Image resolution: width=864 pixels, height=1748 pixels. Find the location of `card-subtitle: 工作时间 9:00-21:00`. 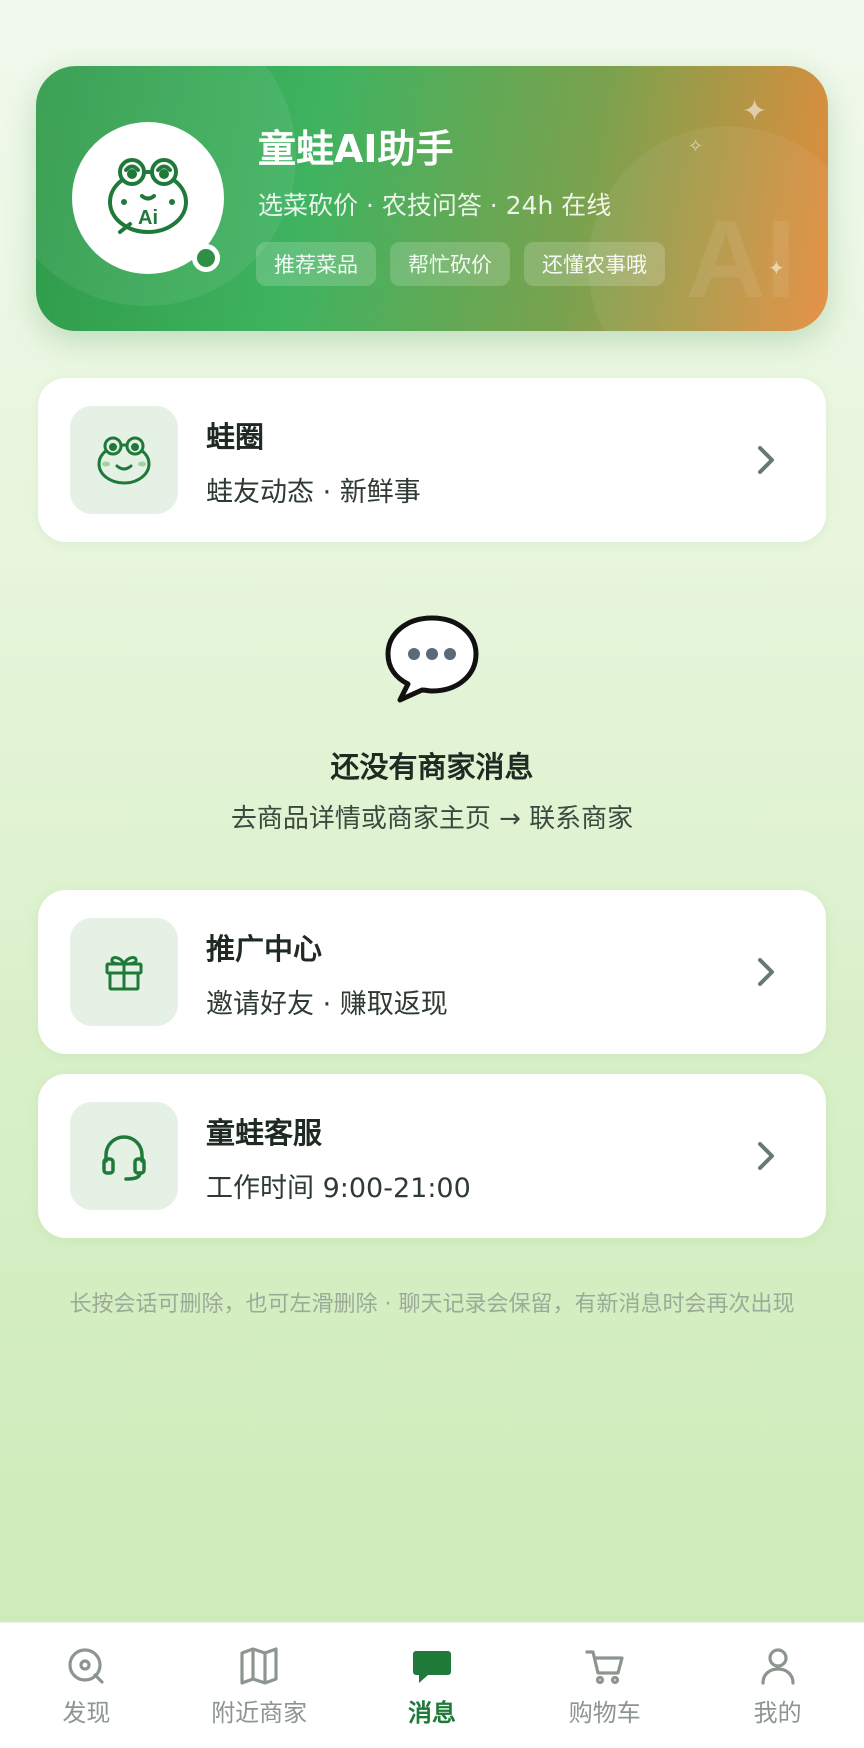

card-subtitle: 工作时间 9:00-21:00 is located at coordinates (338, 1188).